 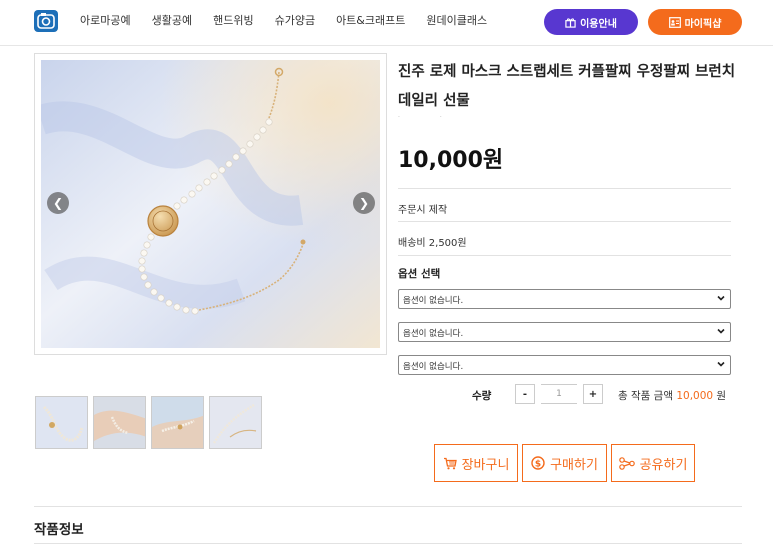 I want to click on nav-item-oneday: 원데이클래스, so click(x=456, y=20).